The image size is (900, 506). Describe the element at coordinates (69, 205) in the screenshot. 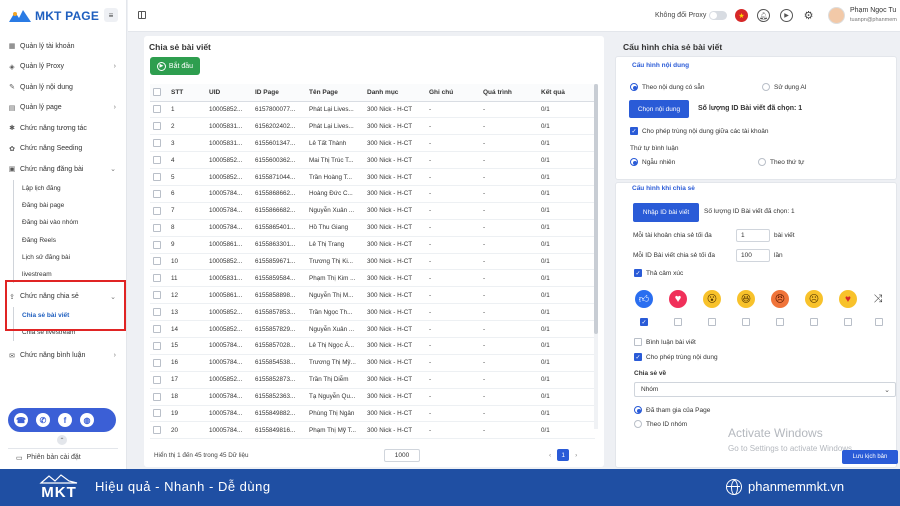

I see `sidebar-subitem-post-page: Đăng bài page` at that location.